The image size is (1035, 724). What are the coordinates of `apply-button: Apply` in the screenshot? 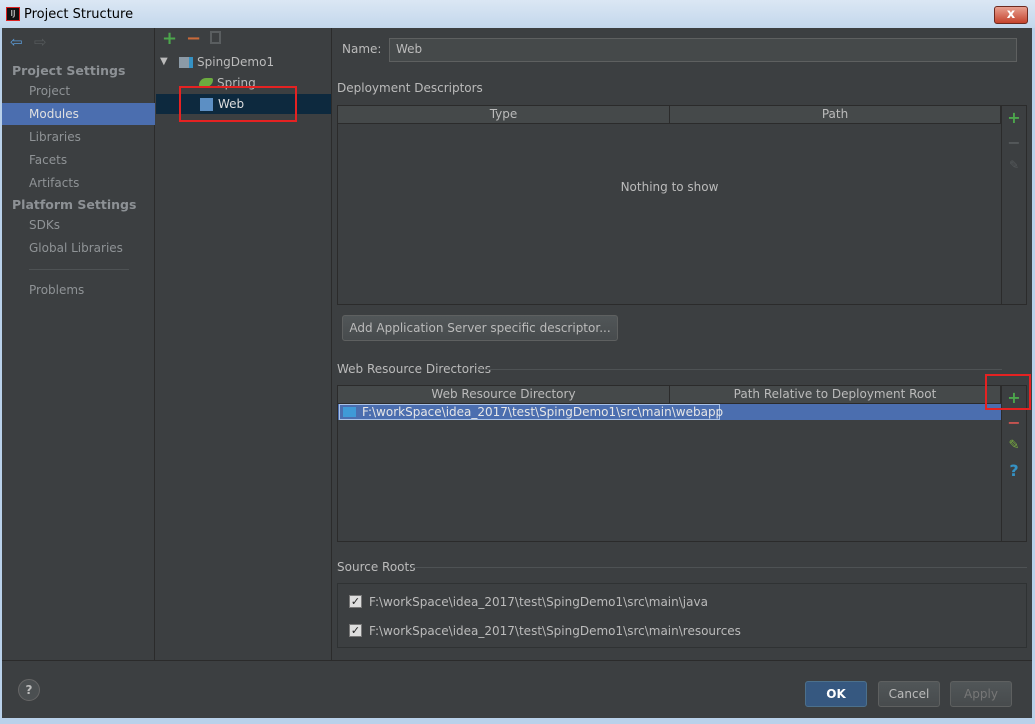 It's located at (981, 694).